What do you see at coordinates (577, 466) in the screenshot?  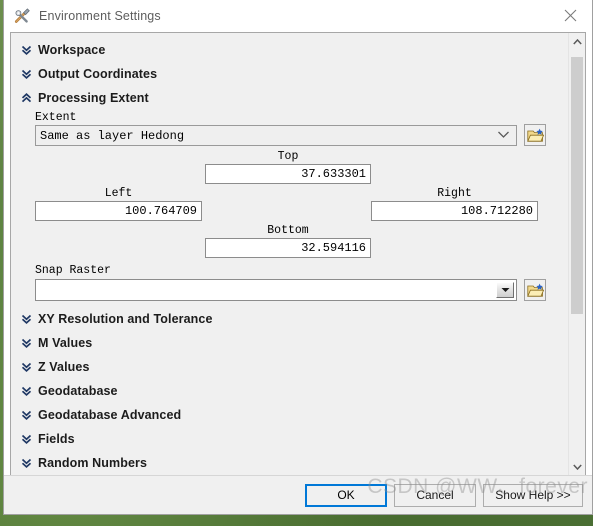 I see `scroll-down-button` at bounding box center [577, 466].